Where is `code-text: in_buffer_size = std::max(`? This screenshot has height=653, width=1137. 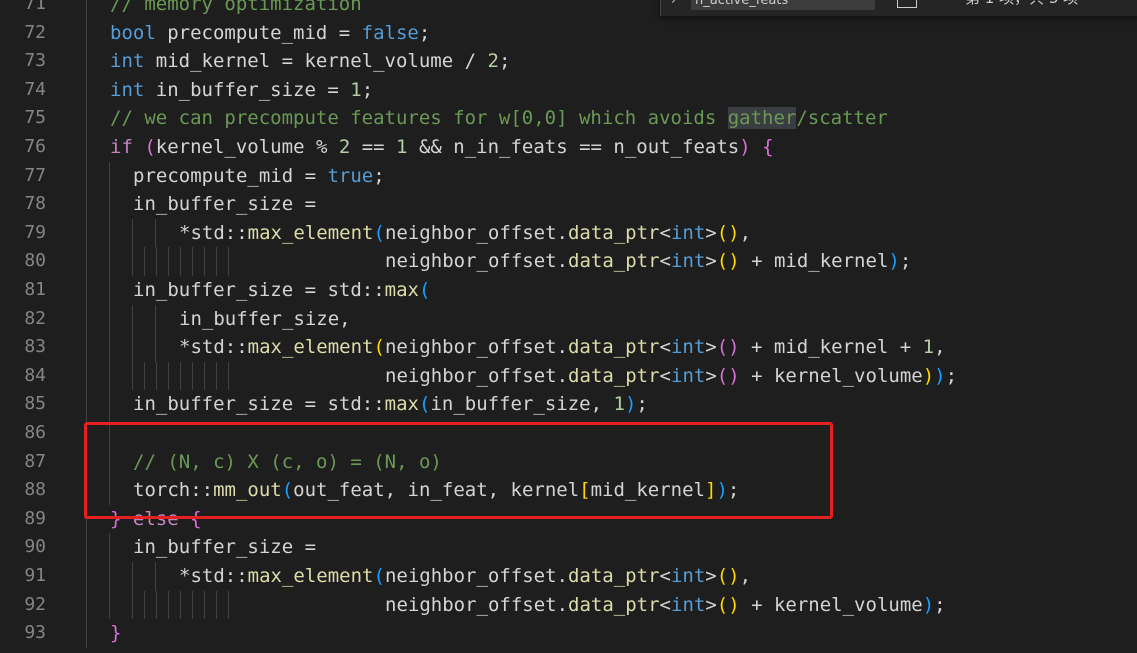
code-text: in_buffer_size = std::max( is located at coordinates (281, 290).